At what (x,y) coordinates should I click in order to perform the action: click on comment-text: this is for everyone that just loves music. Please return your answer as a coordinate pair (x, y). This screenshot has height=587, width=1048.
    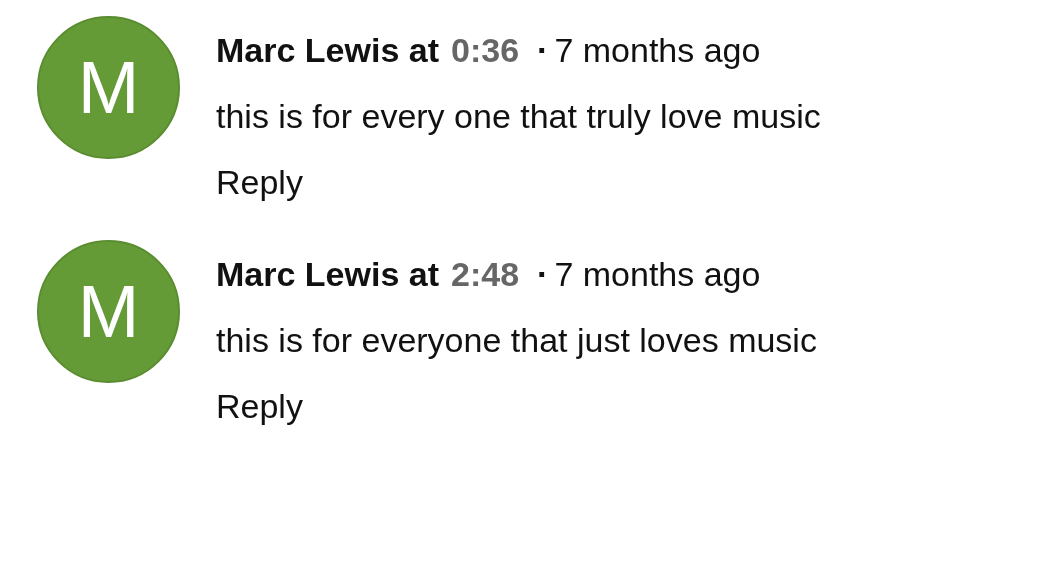
    Looking at the image, I should click on (516, 340).